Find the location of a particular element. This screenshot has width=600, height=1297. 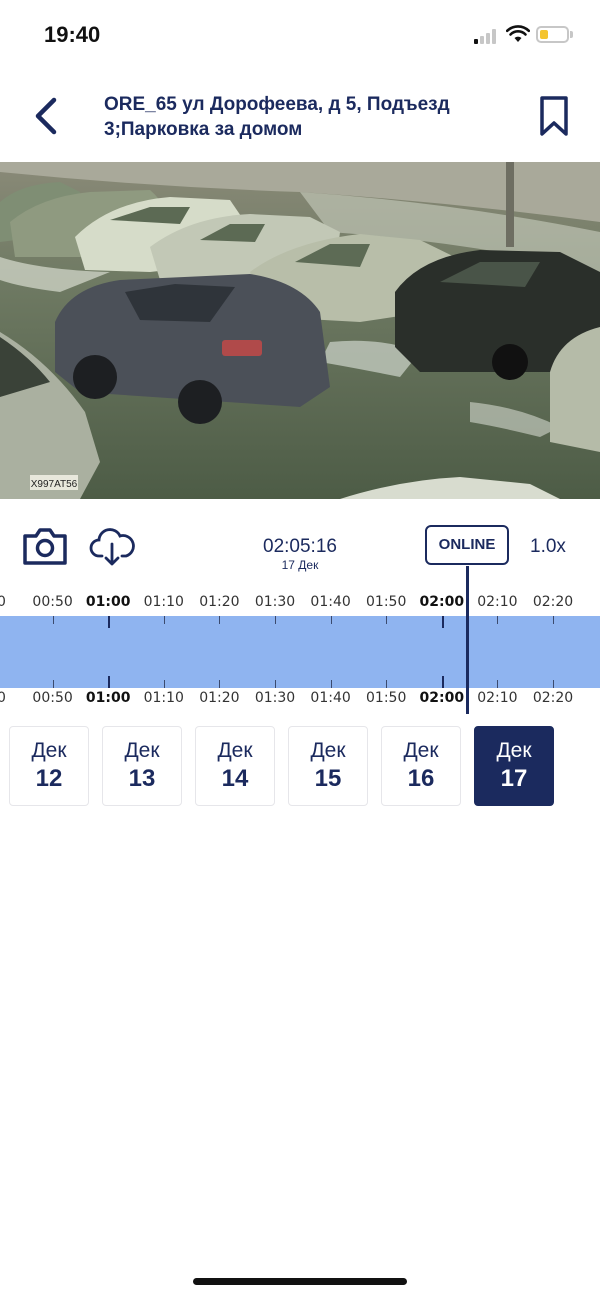

playback-speed-button: 1.0x is located at coordinates (548, 547).